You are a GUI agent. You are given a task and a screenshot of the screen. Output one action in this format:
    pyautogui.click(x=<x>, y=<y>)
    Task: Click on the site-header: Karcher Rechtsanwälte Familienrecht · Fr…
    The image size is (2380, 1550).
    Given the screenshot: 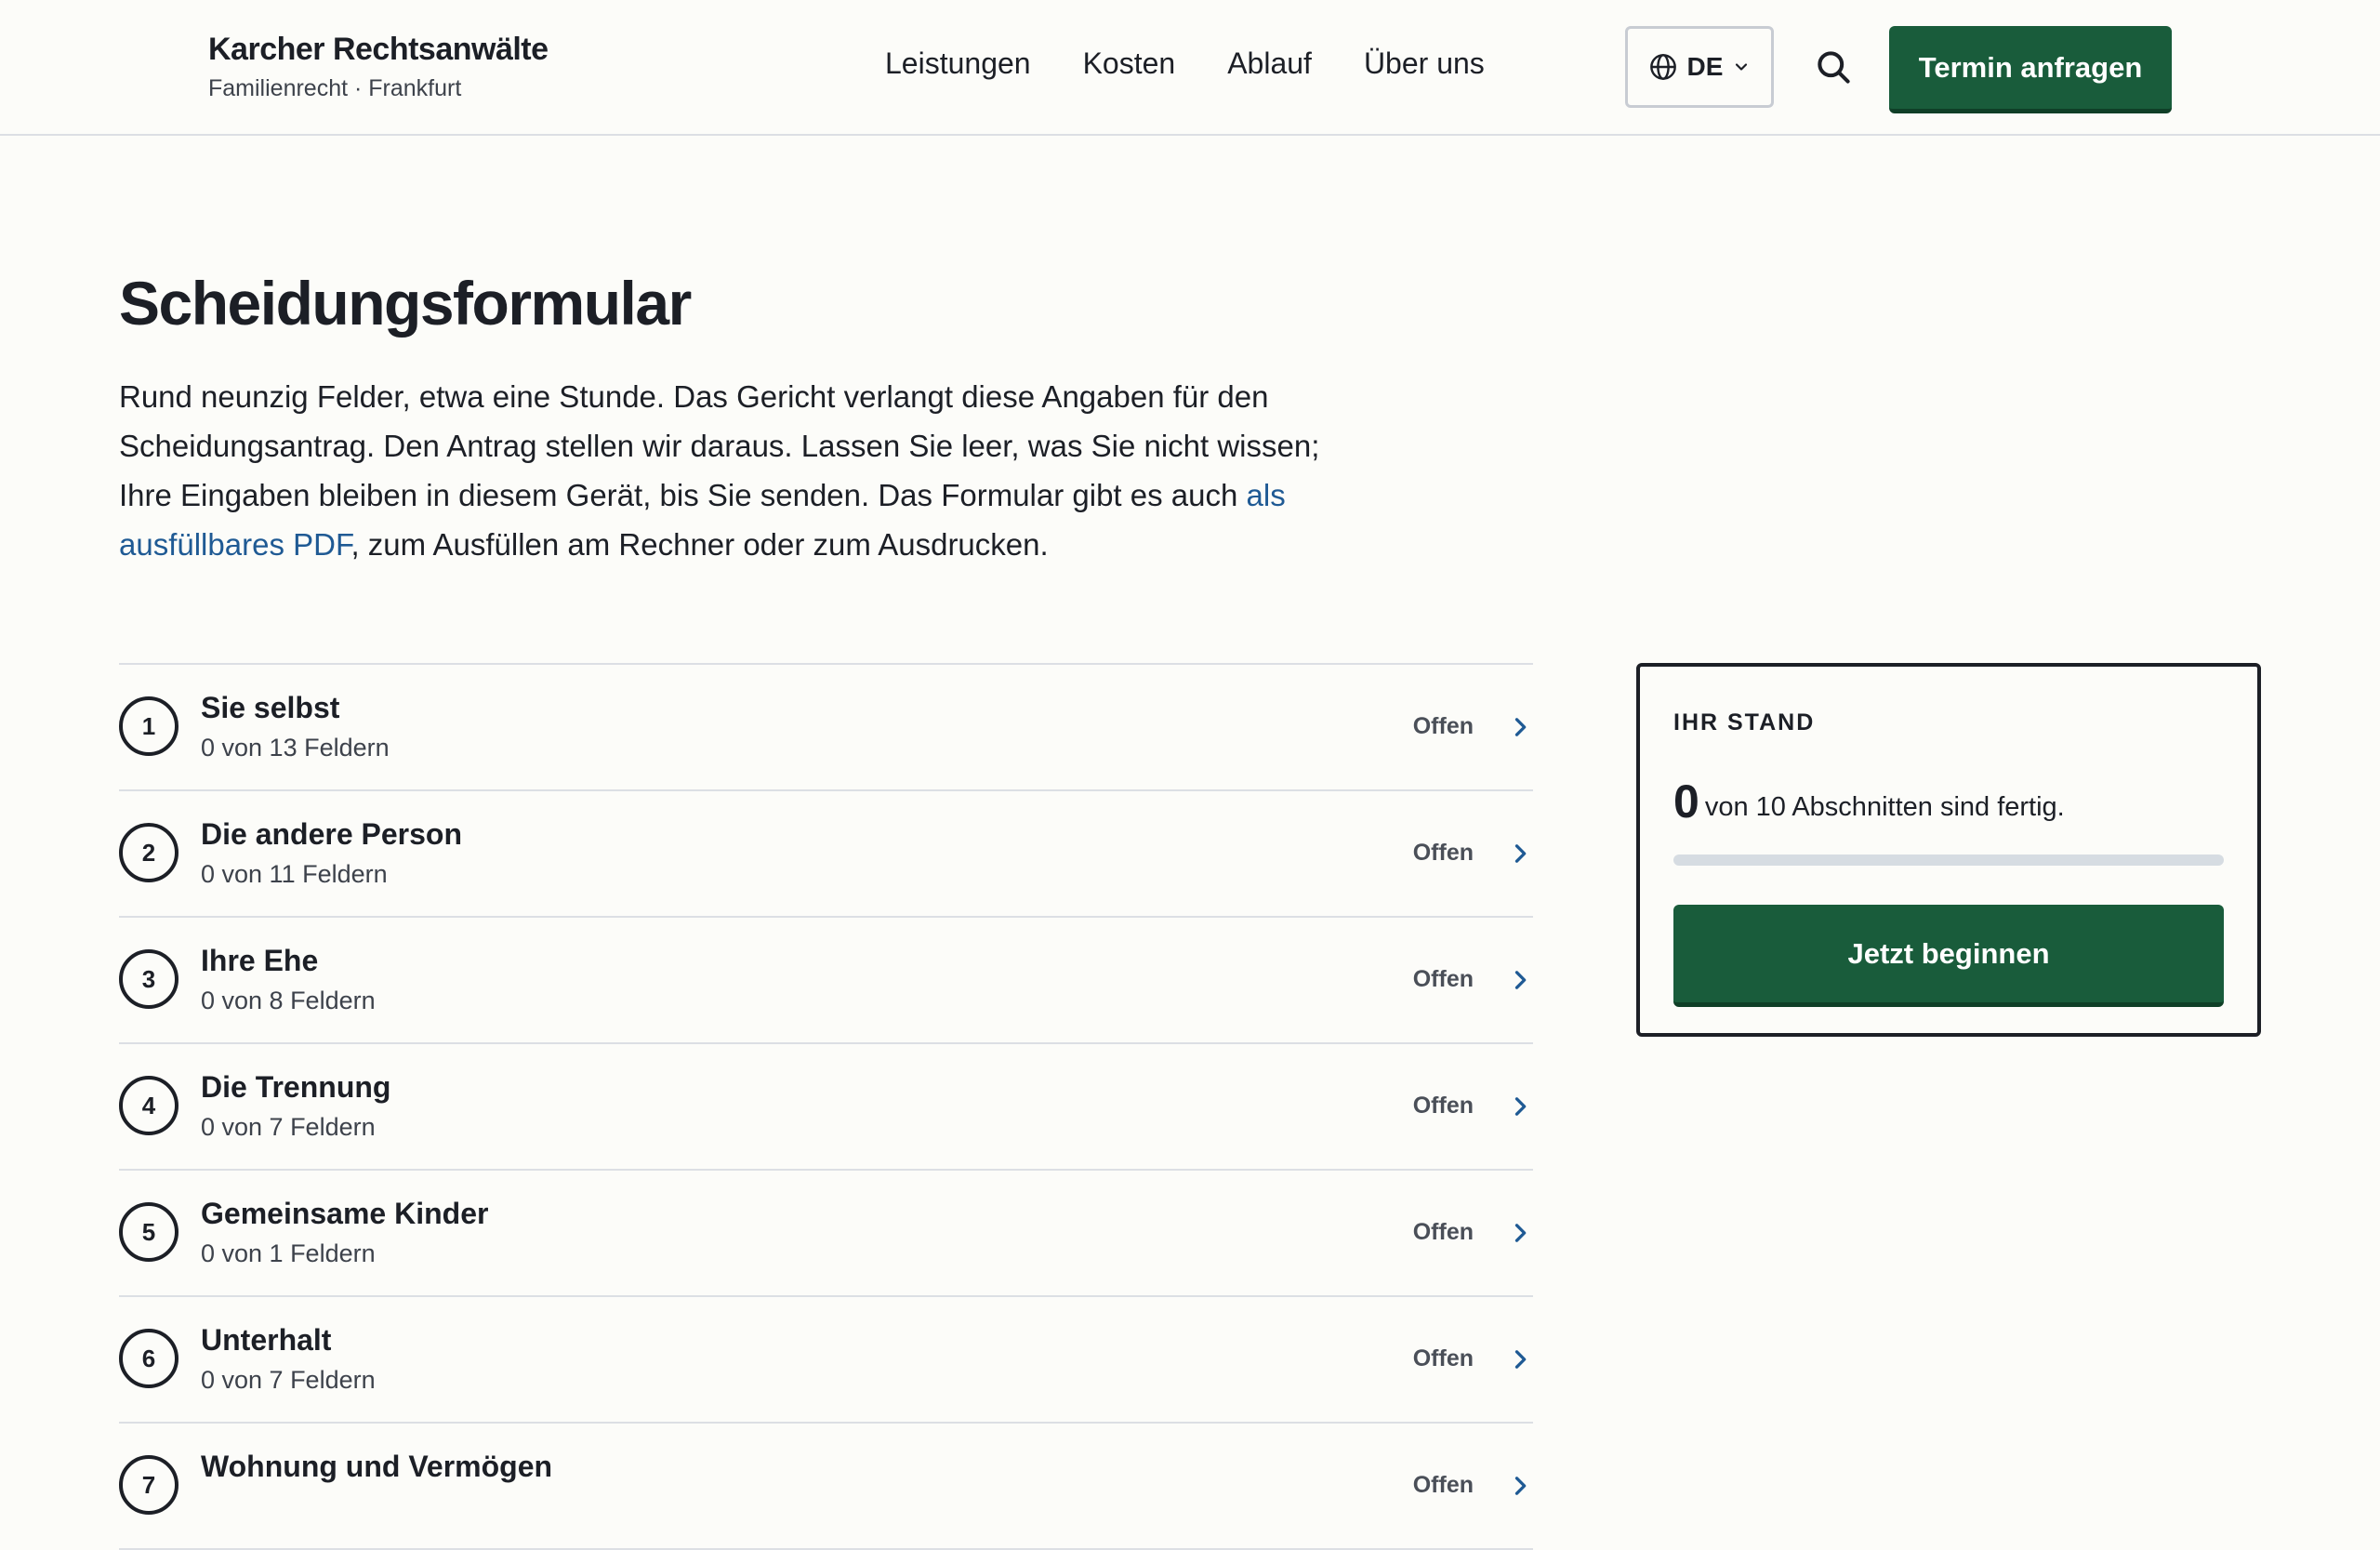 What is the action you would take?
    pyautogui.click(x=1190, y=68)
    